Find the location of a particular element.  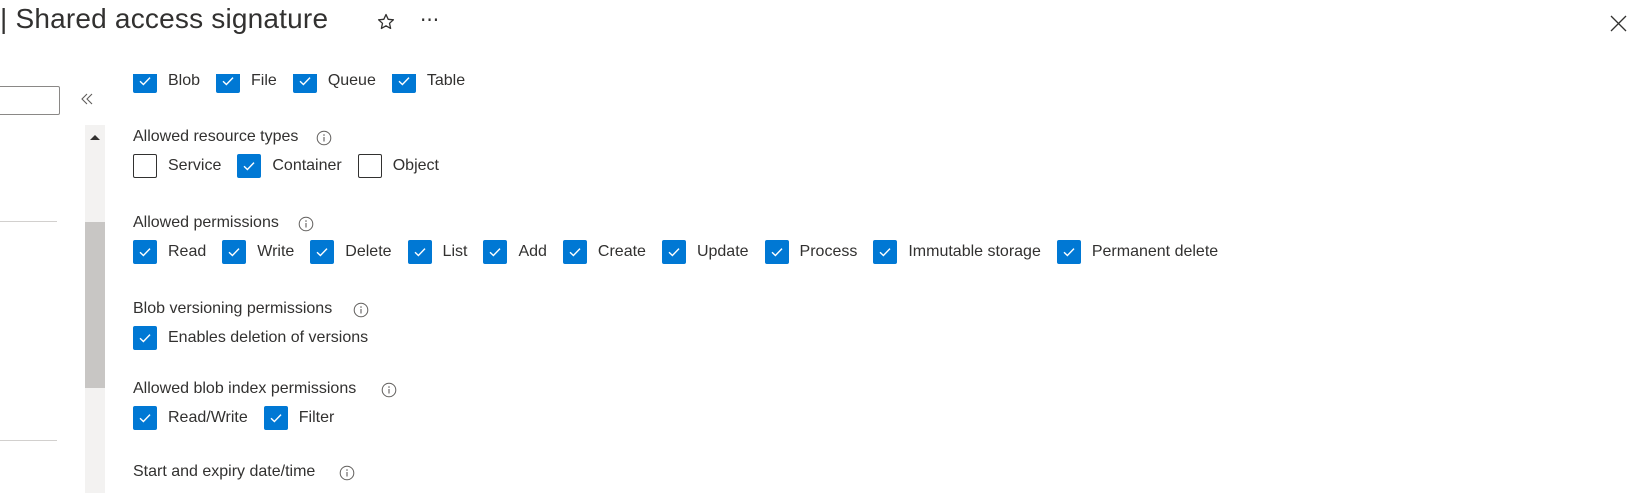

checkbox-enables-deletion-of-versions: Enables deletion of versions is located at coordinates (250, 338).